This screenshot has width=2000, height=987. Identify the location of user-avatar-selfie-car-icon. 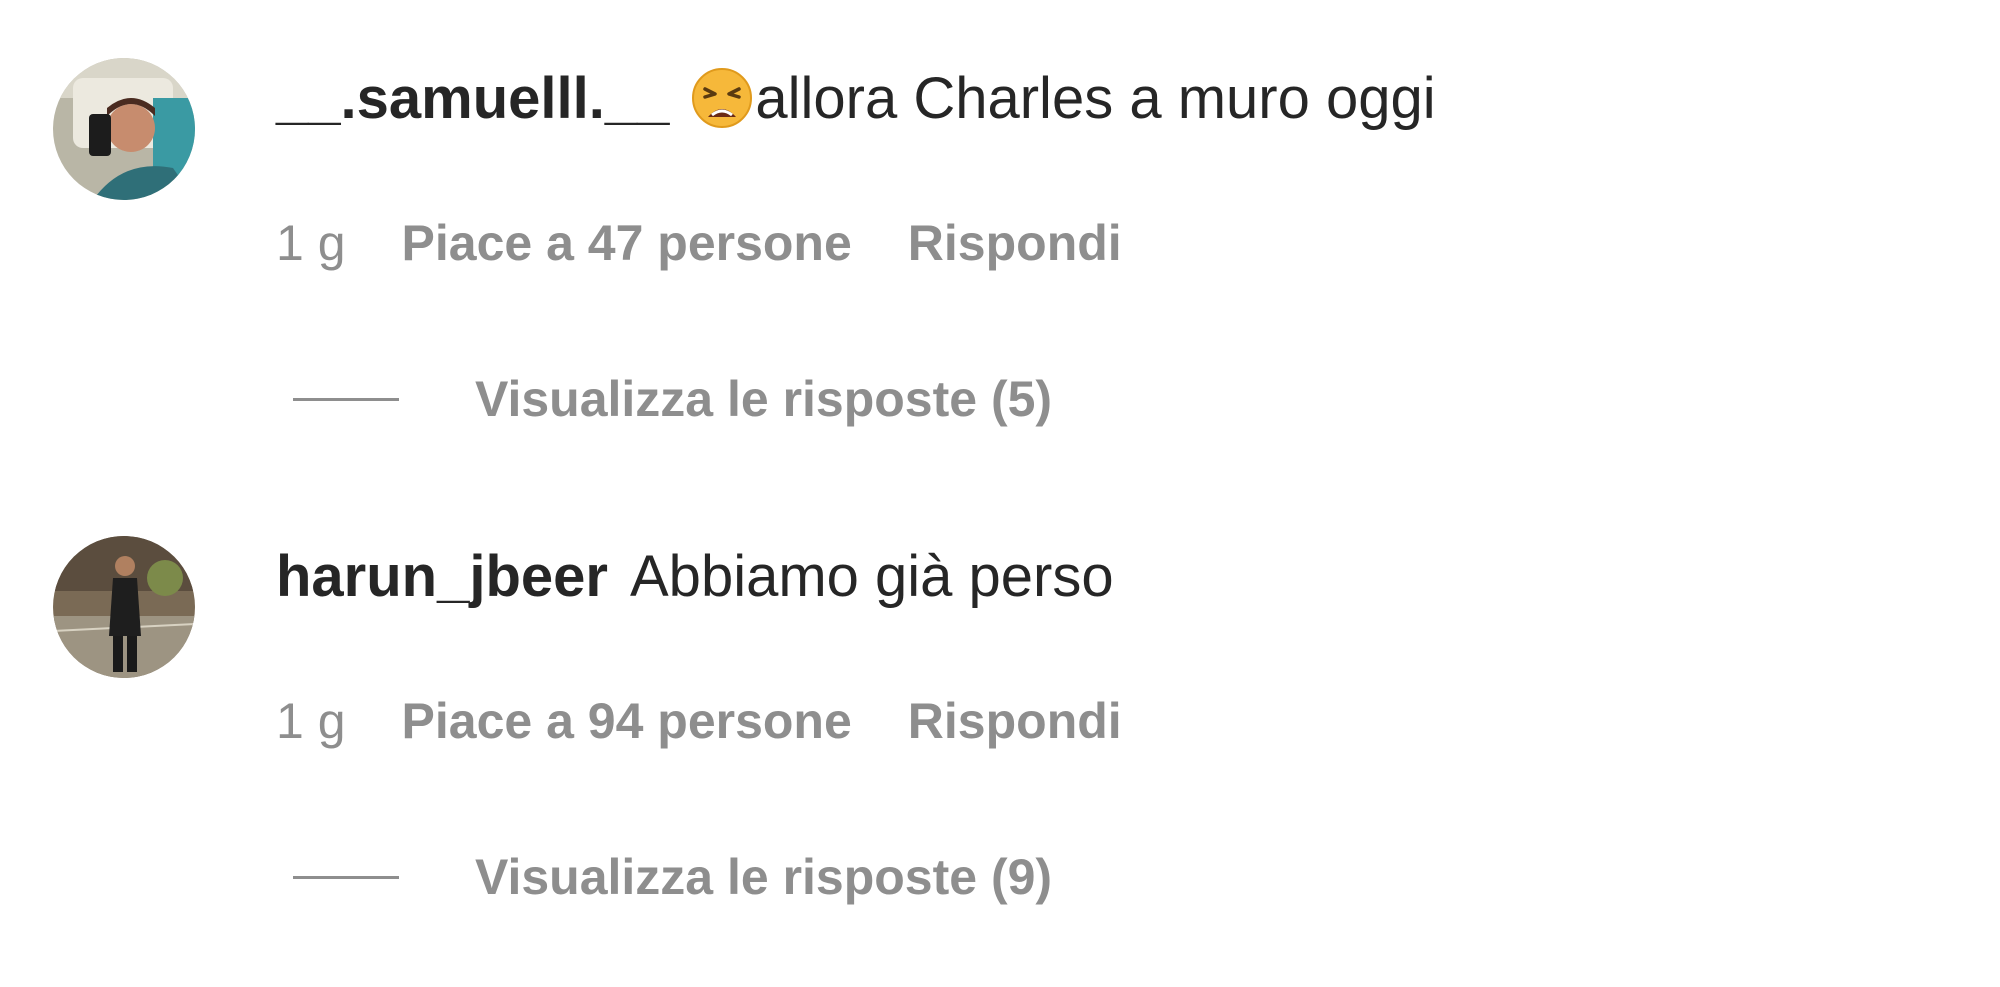
(124, 129).